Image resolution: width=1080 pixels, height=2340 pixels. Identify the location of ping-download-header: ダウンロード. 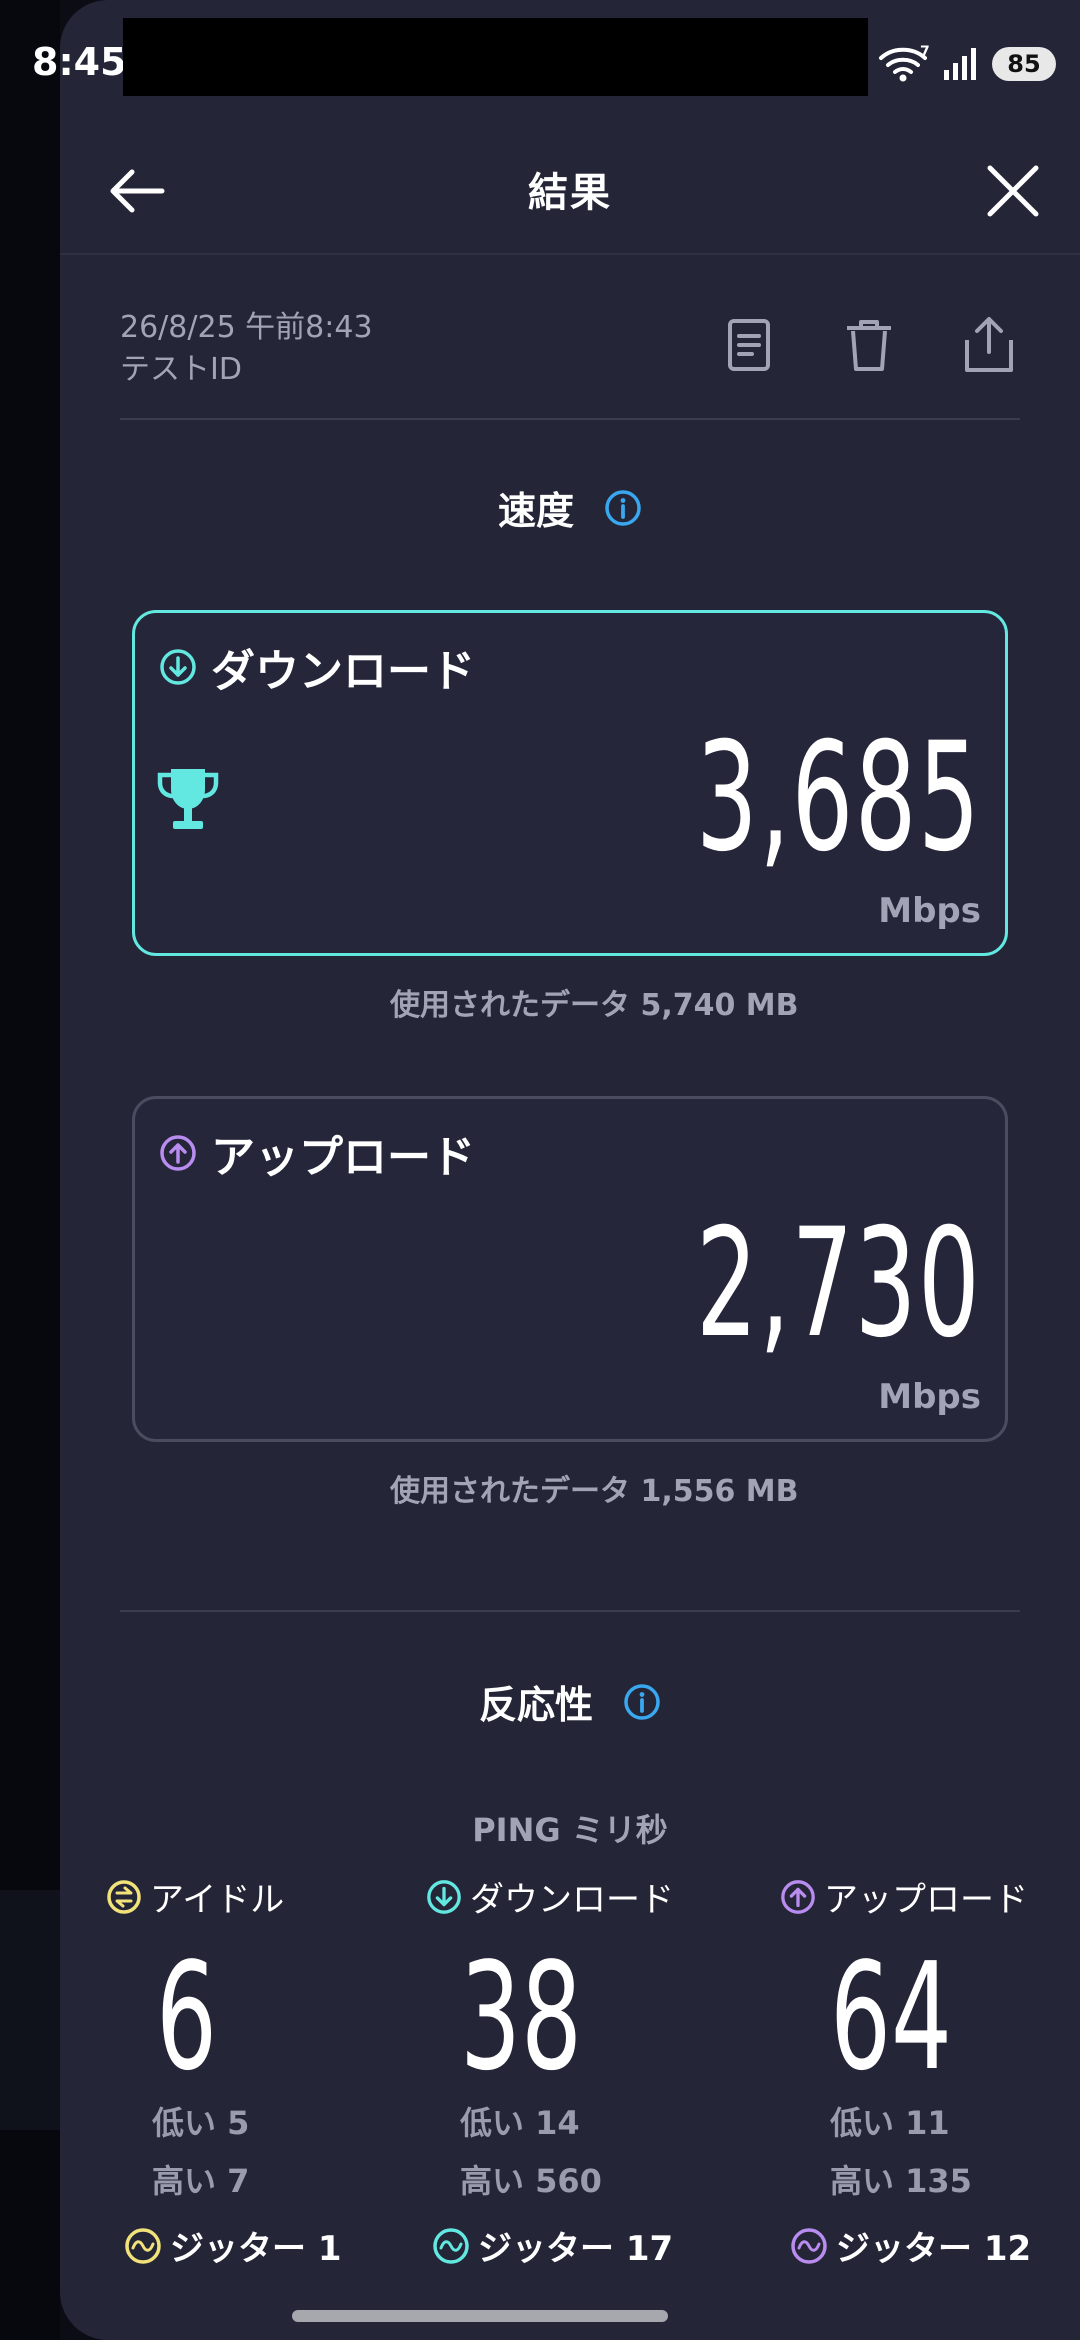
(576, 1896).